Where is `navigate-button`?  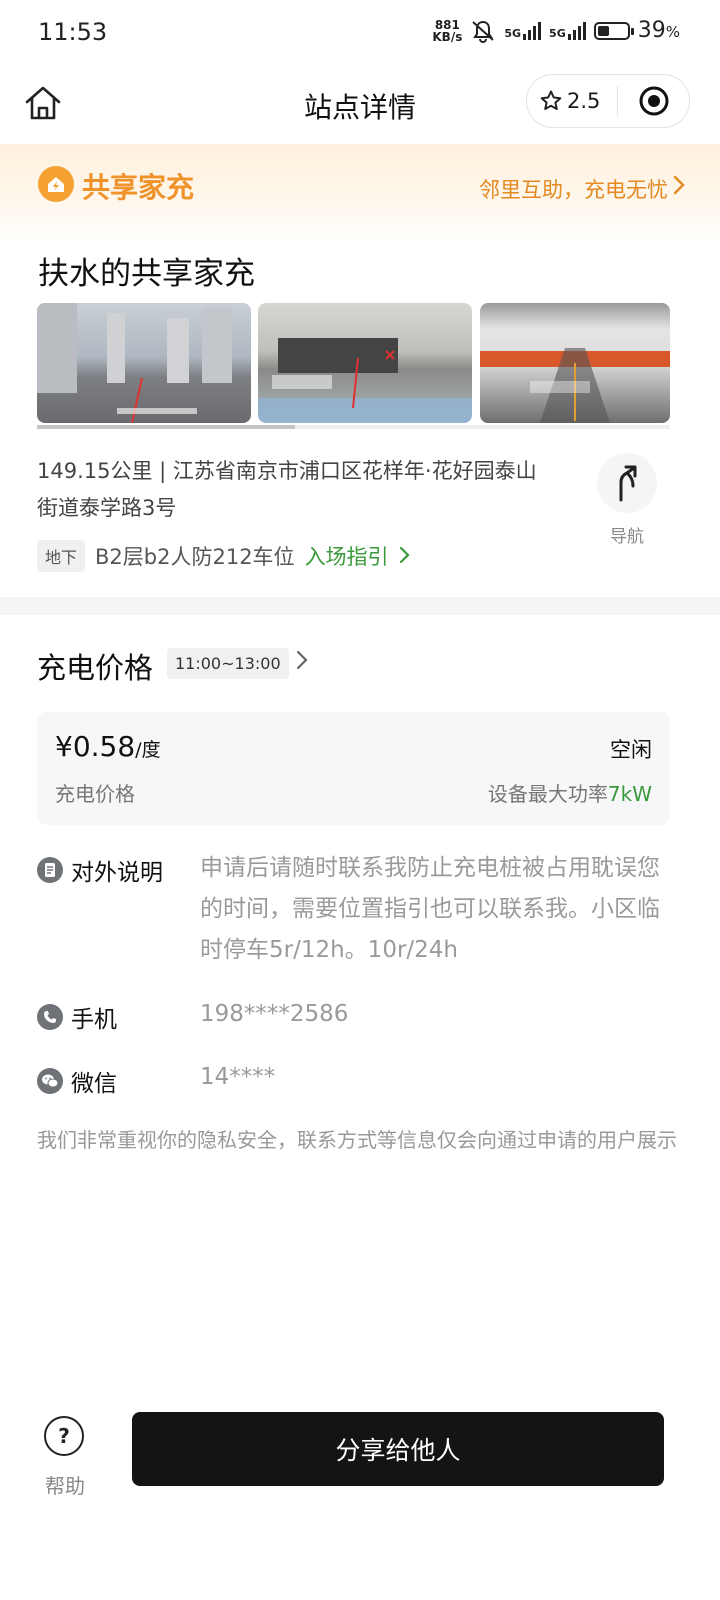
navigate-button is located at coordinates (627, 483).